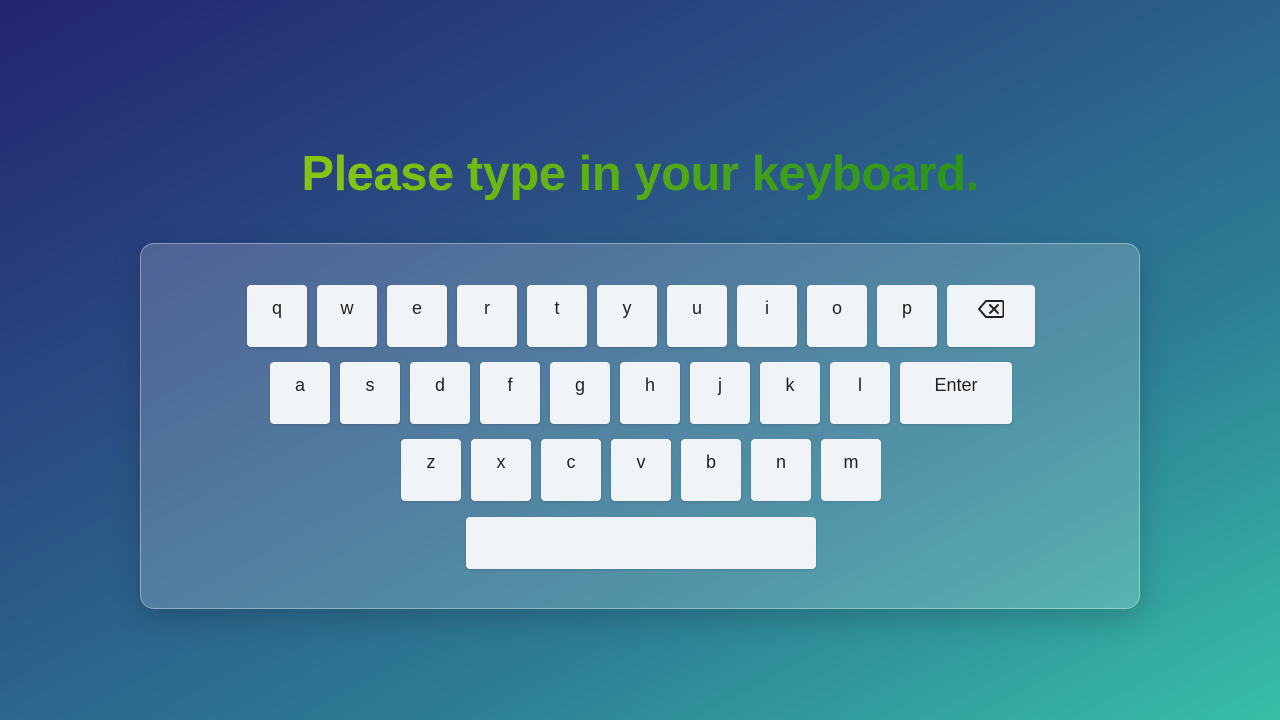  I want to click on key-d: d, so click(440, 393).